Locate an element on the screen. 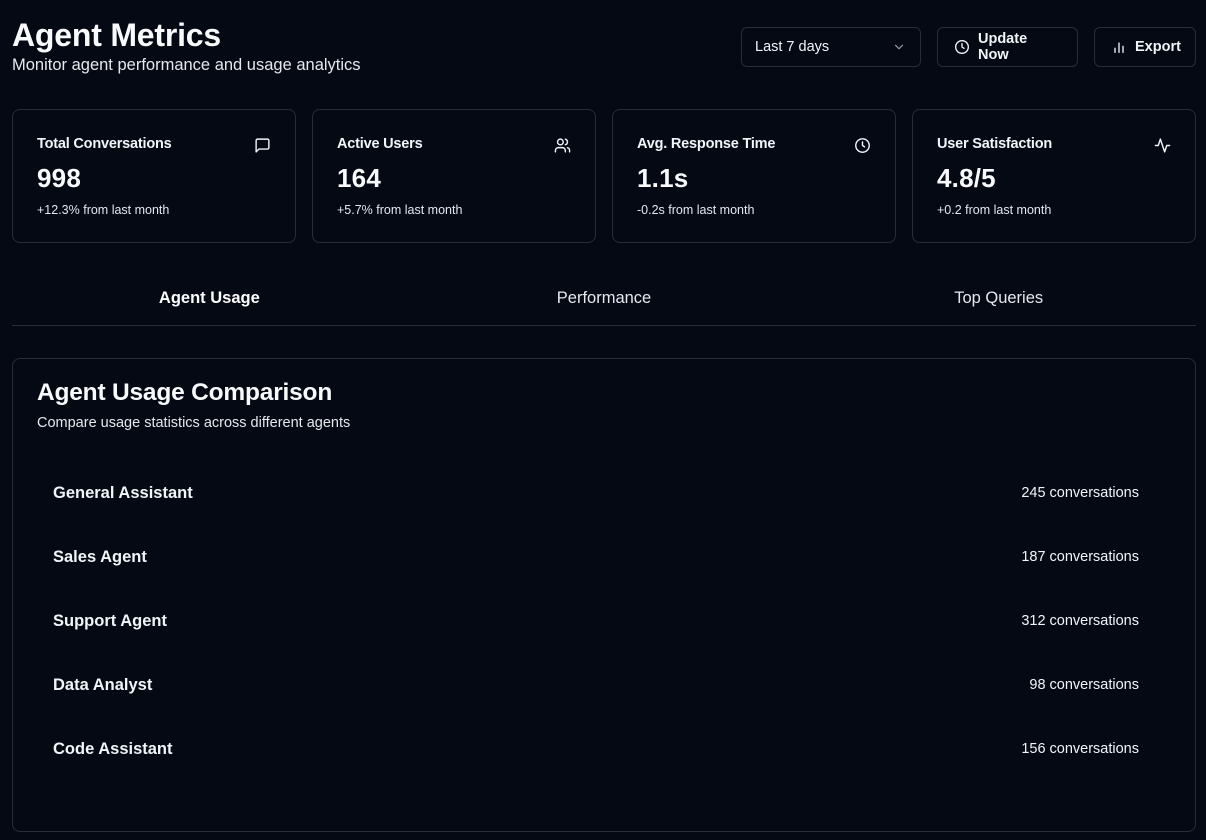  date-range-select: Last 7 days is located at coordinates (831, 47).